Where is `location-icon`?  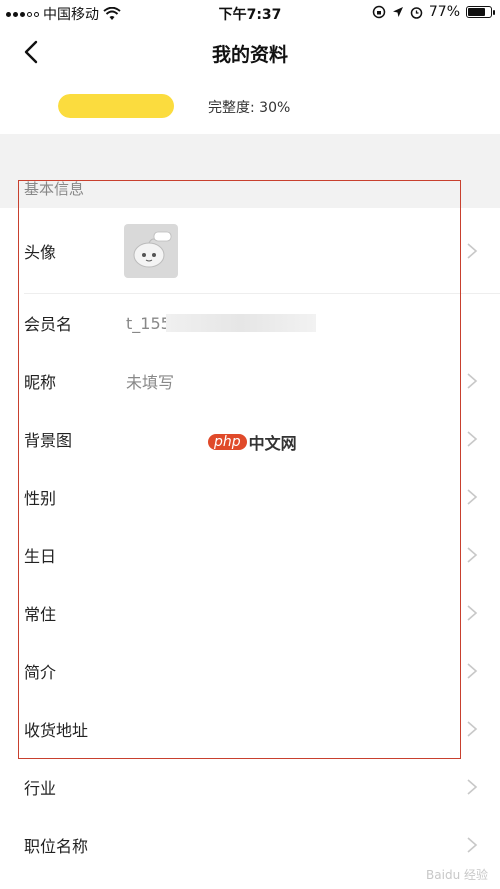
location-icon is located at coordinates (397, 12).